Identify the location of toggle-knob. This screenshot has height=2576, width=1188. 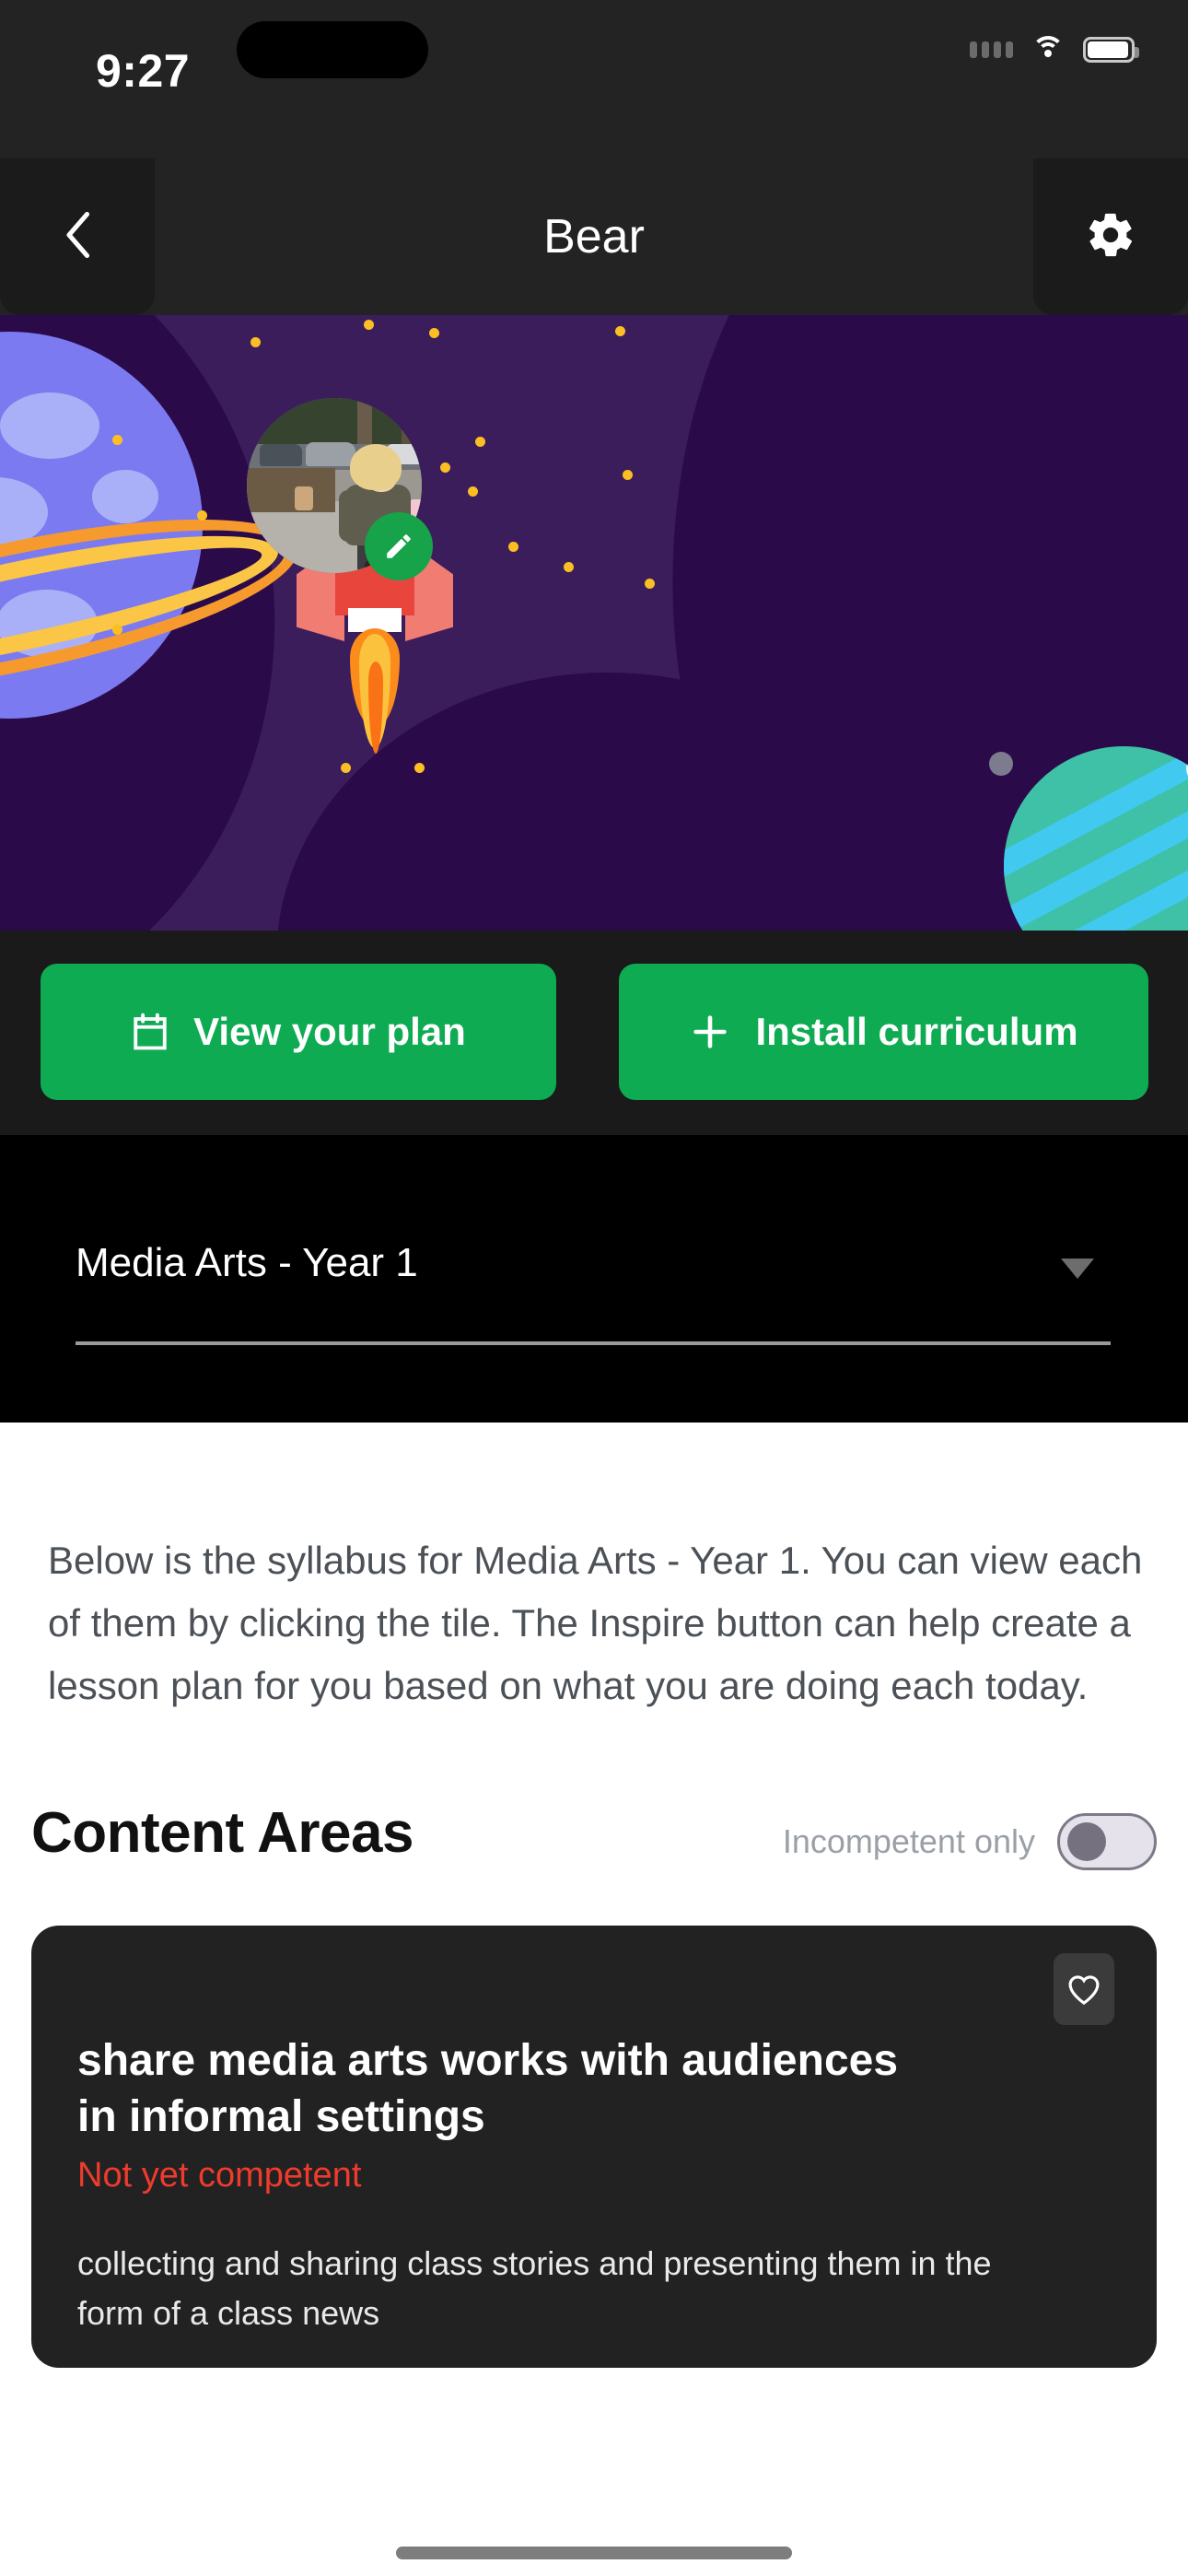
(1086, 1841).